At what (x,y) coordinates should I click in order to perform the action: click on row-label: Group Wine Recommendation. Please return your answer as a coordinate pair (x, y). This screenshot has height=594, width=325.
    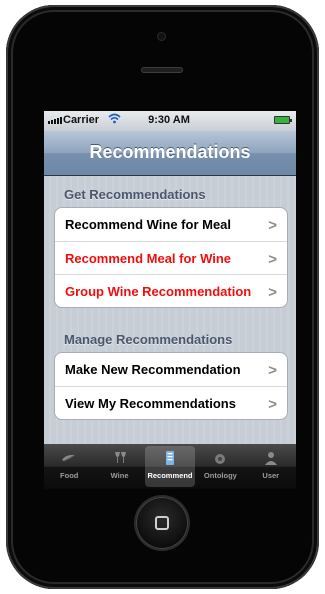
    Looking at the image, I should click on (158, 291).